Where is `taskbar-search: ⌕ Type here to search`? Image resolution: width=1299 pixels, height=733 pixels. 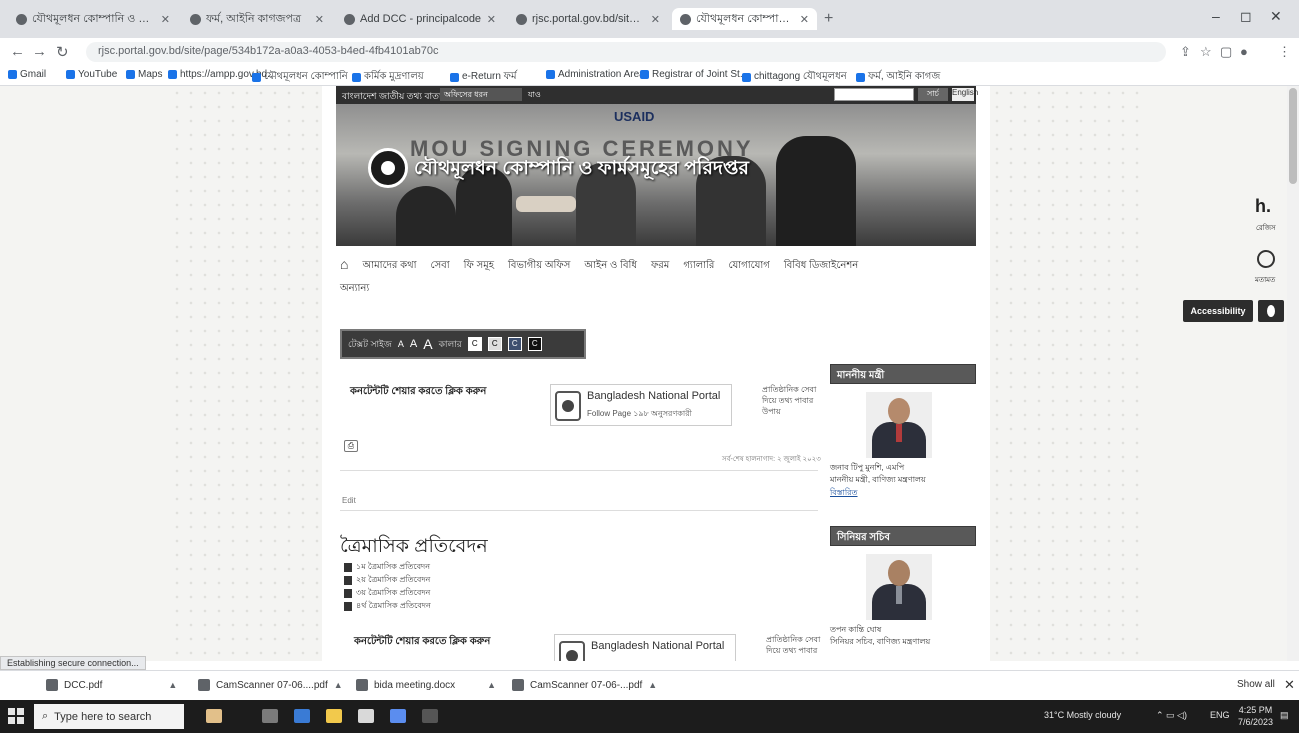 taskbar-search: ⌕ Type here to search is located at coordinates (109, 716).